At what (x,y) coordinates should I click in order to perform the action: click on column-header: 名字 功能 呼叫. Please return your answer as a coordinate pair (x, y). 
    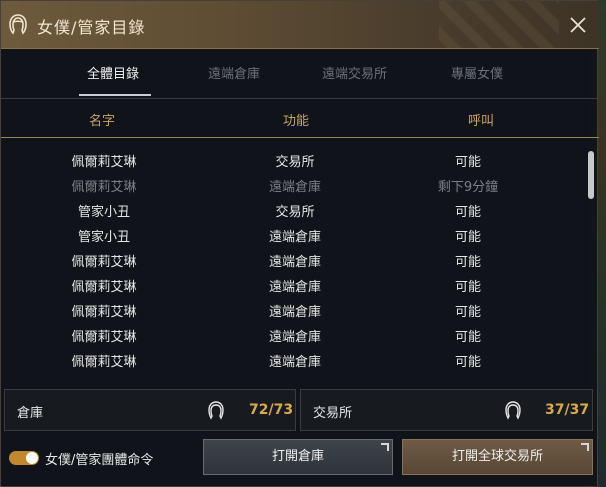
    Looking at the image, I should click on (300, 118).